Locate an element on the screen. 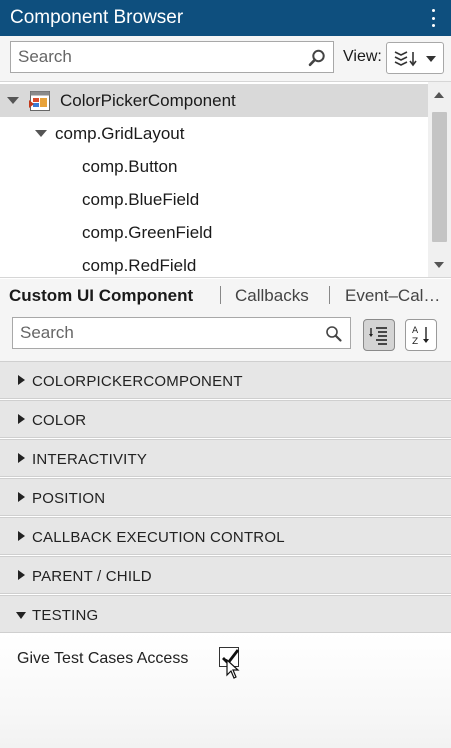 This screenshot has height=748, width=451. section-color: COLOR is located at coordinates (225, 419).